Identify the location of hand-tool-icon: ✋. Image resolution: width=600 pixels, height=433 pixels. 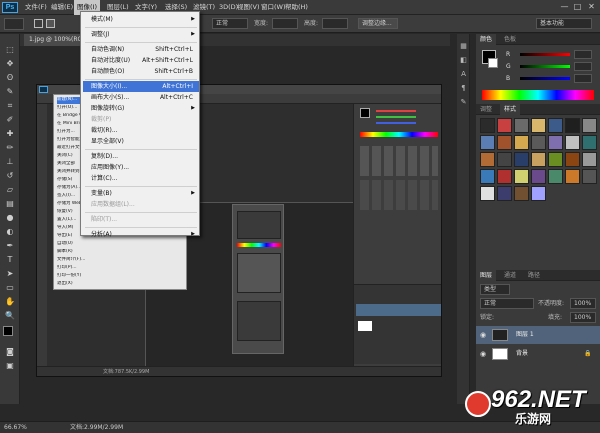
(10, 301).